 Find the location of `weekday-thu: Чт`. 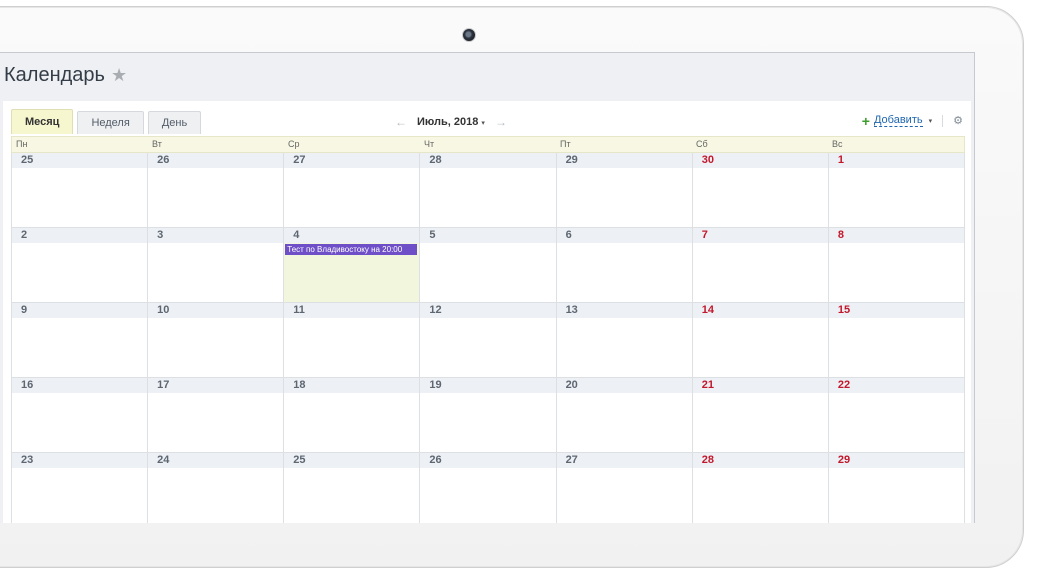

weekday-thu: Чт is located at coordinates (429, 144).